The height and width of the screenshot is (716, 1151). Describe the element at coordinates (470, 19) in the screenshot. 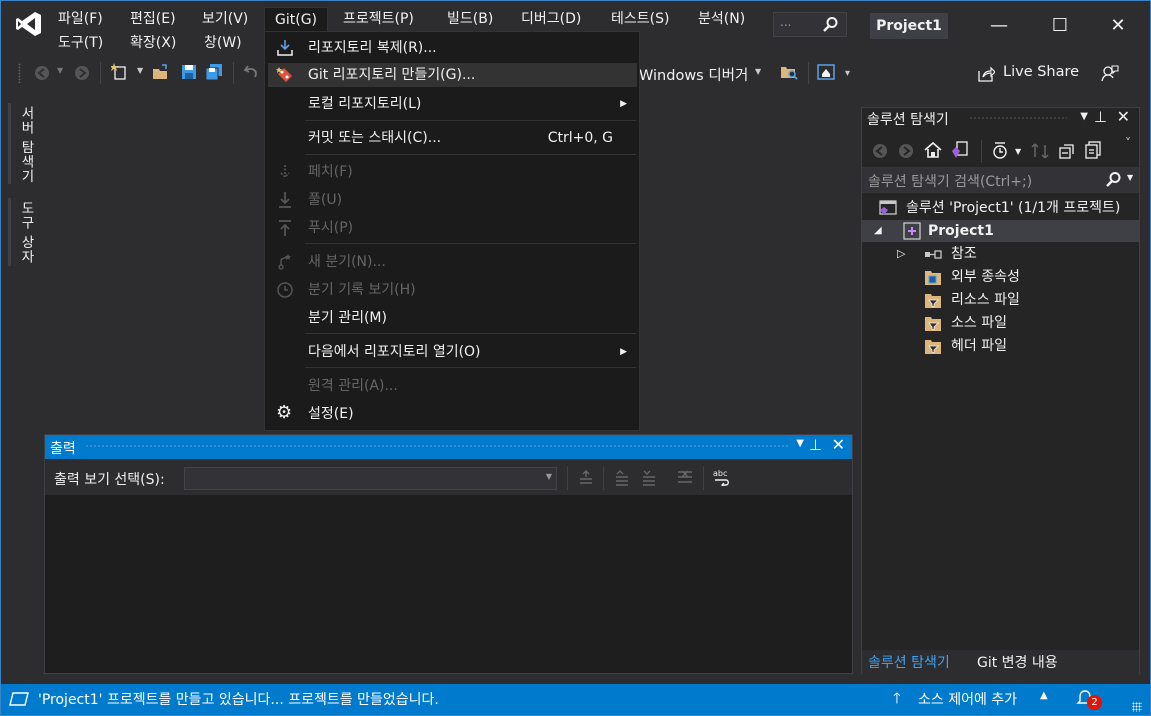

I see `menu-build: 빌드(B)` at that location.